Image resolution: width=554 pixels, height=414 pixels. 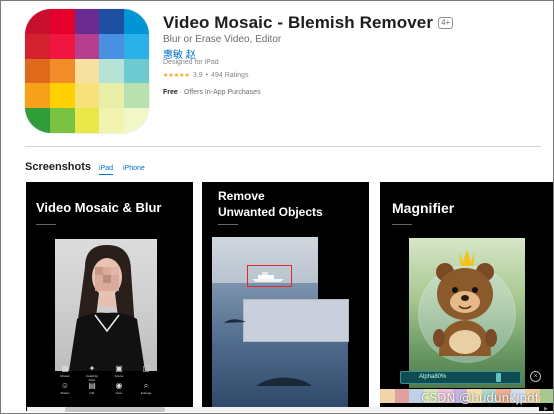 What do you see at coordinates (433, 377) in the screenshot?
I see `alpha-slider-label: Alpha80%` at bounding box center [433, 377].